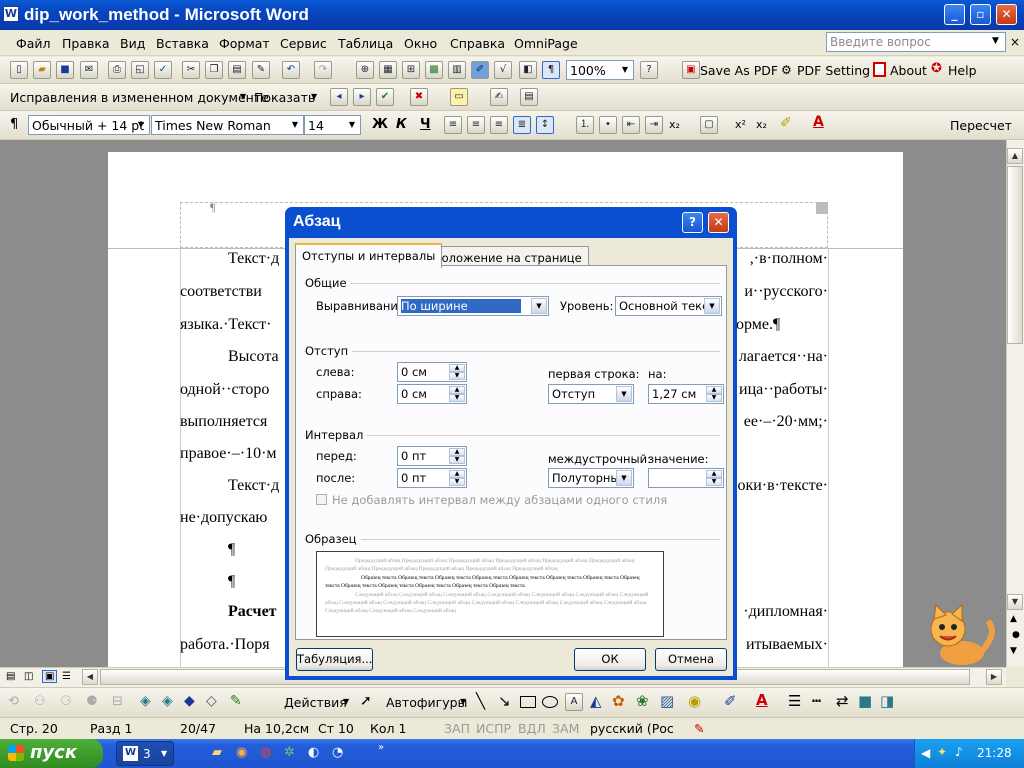 The width and height of the screenshot is (1024, 768). What do you see at coordinates (1015, 403) in the screenshot?
I see `vertical-scrollbar: ▲ ▼ ▲ ● ▼` at bounding box center [1015, 403].